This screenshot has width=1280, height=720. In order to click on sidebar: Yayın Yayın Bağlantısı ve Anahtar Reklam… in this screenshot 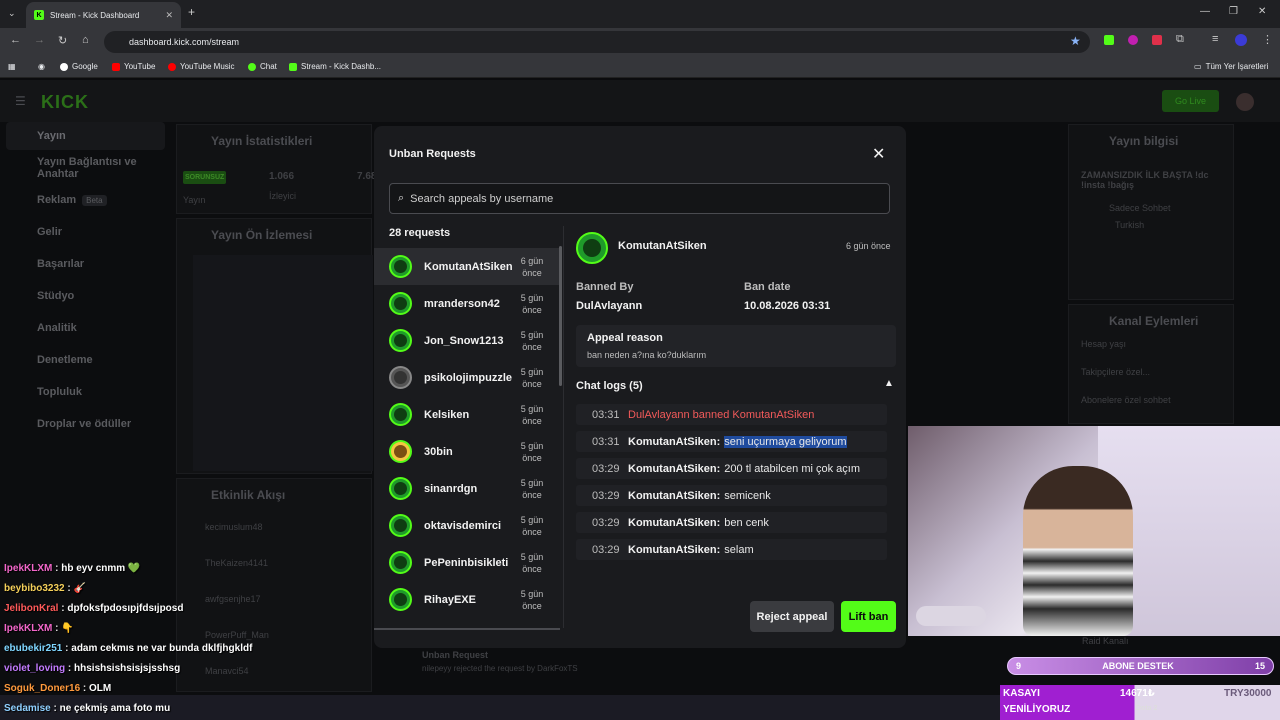, I will do `click(86, 342)`.